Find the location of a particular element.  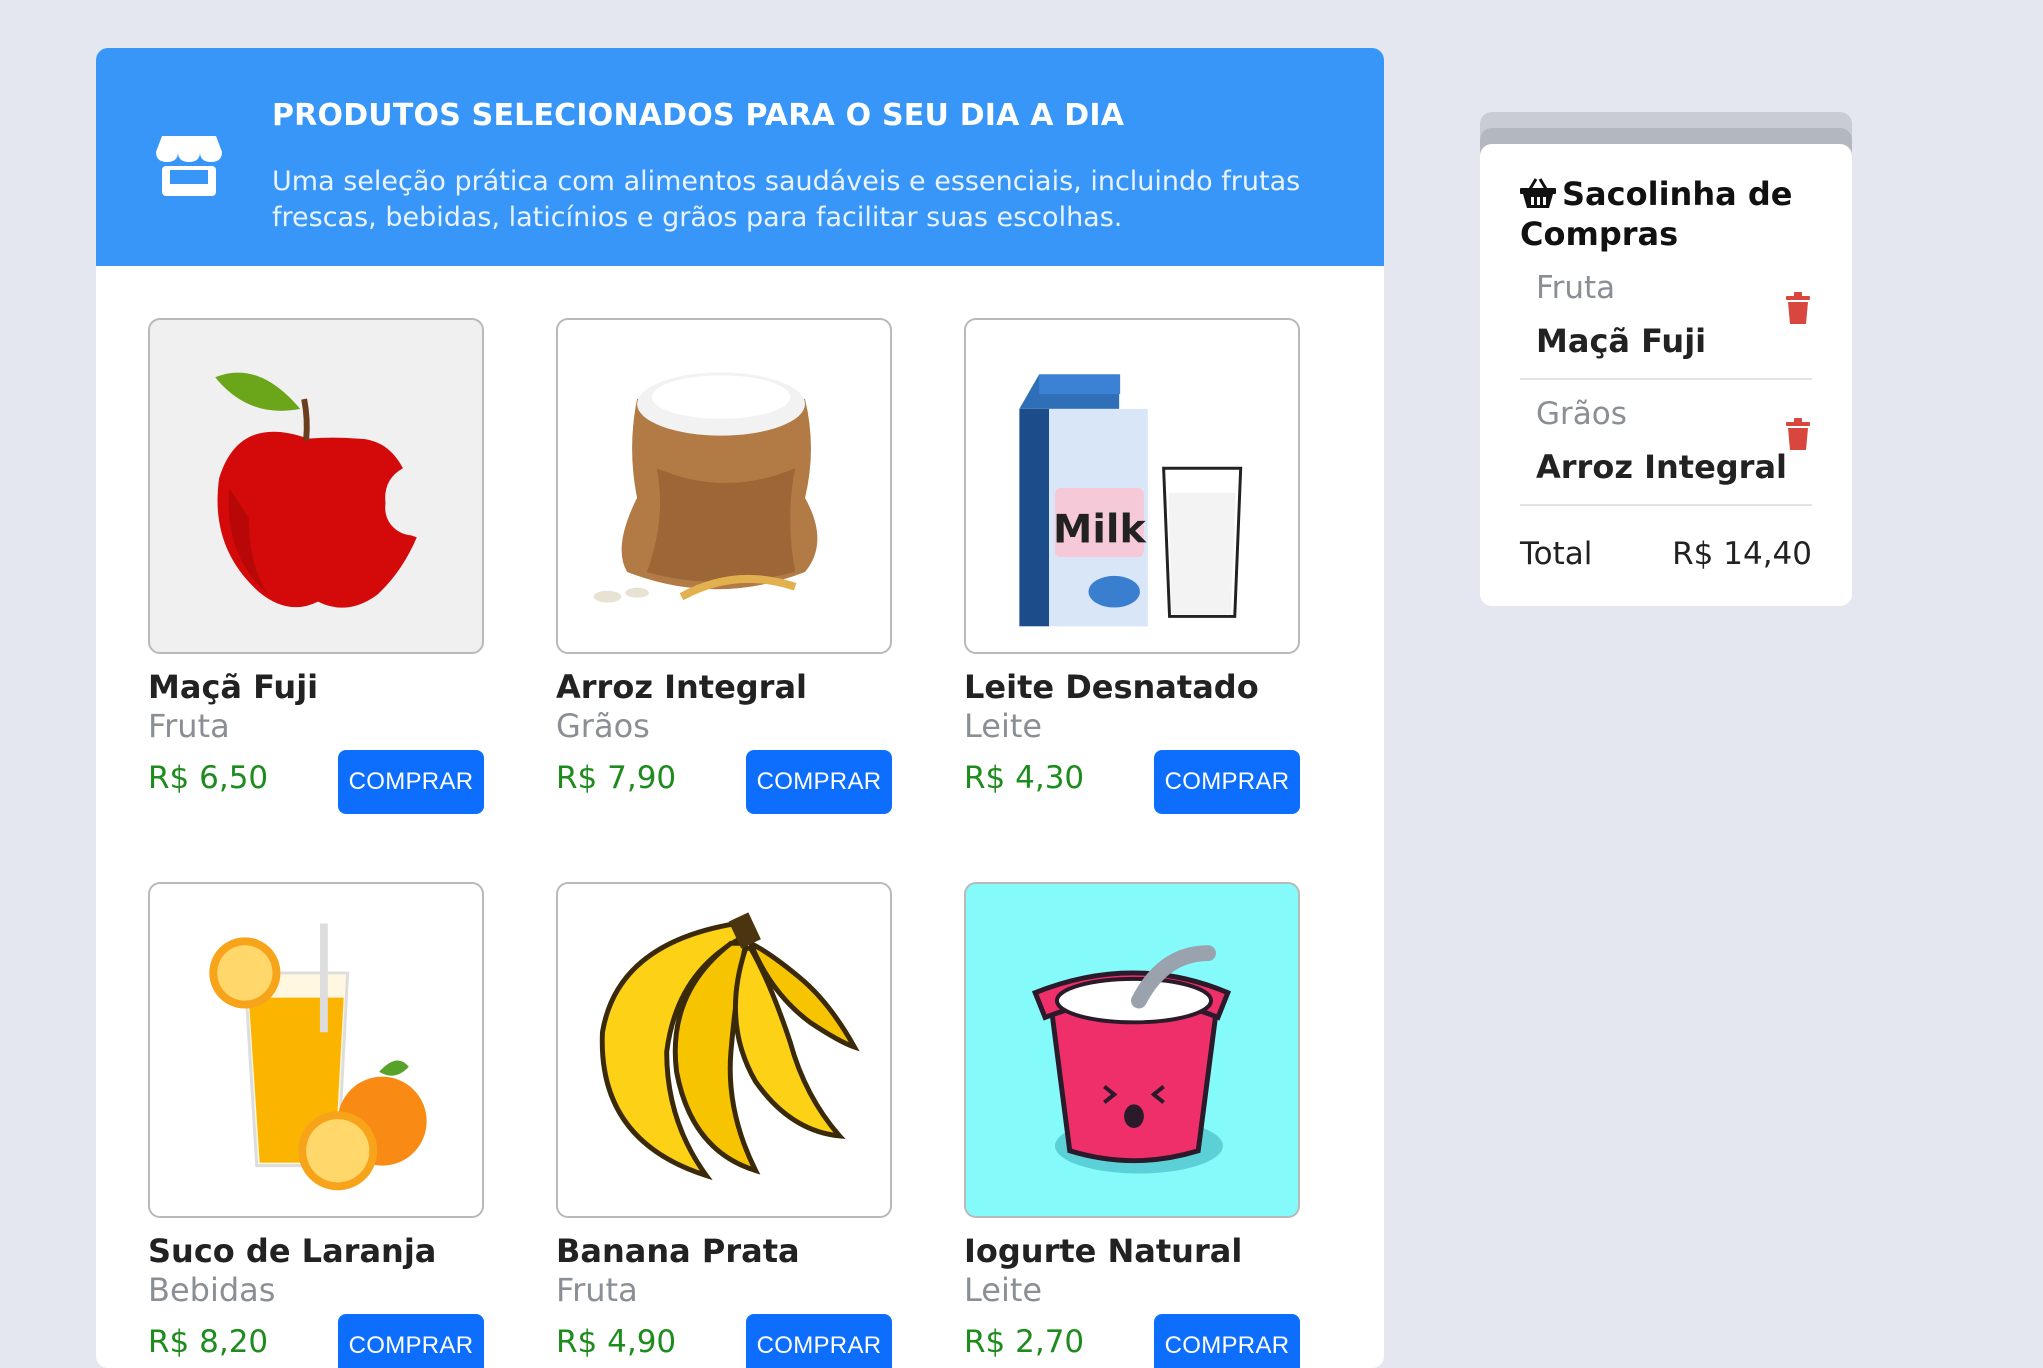

product-name: Arroz Integral is located at coordinates (682, 687).